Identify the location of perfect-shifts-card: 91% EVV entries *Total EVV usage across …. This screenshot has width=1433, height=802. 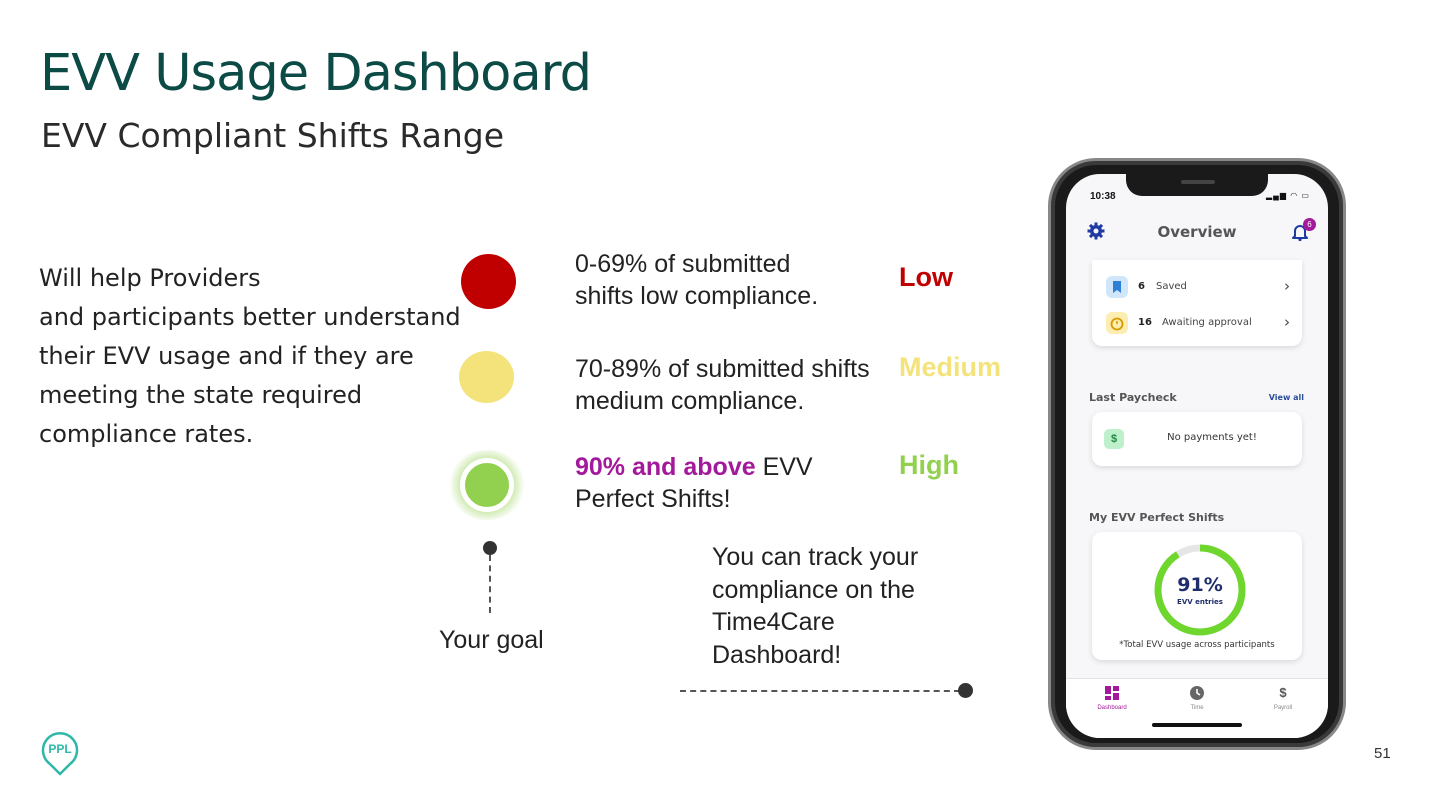
(1197, 596).